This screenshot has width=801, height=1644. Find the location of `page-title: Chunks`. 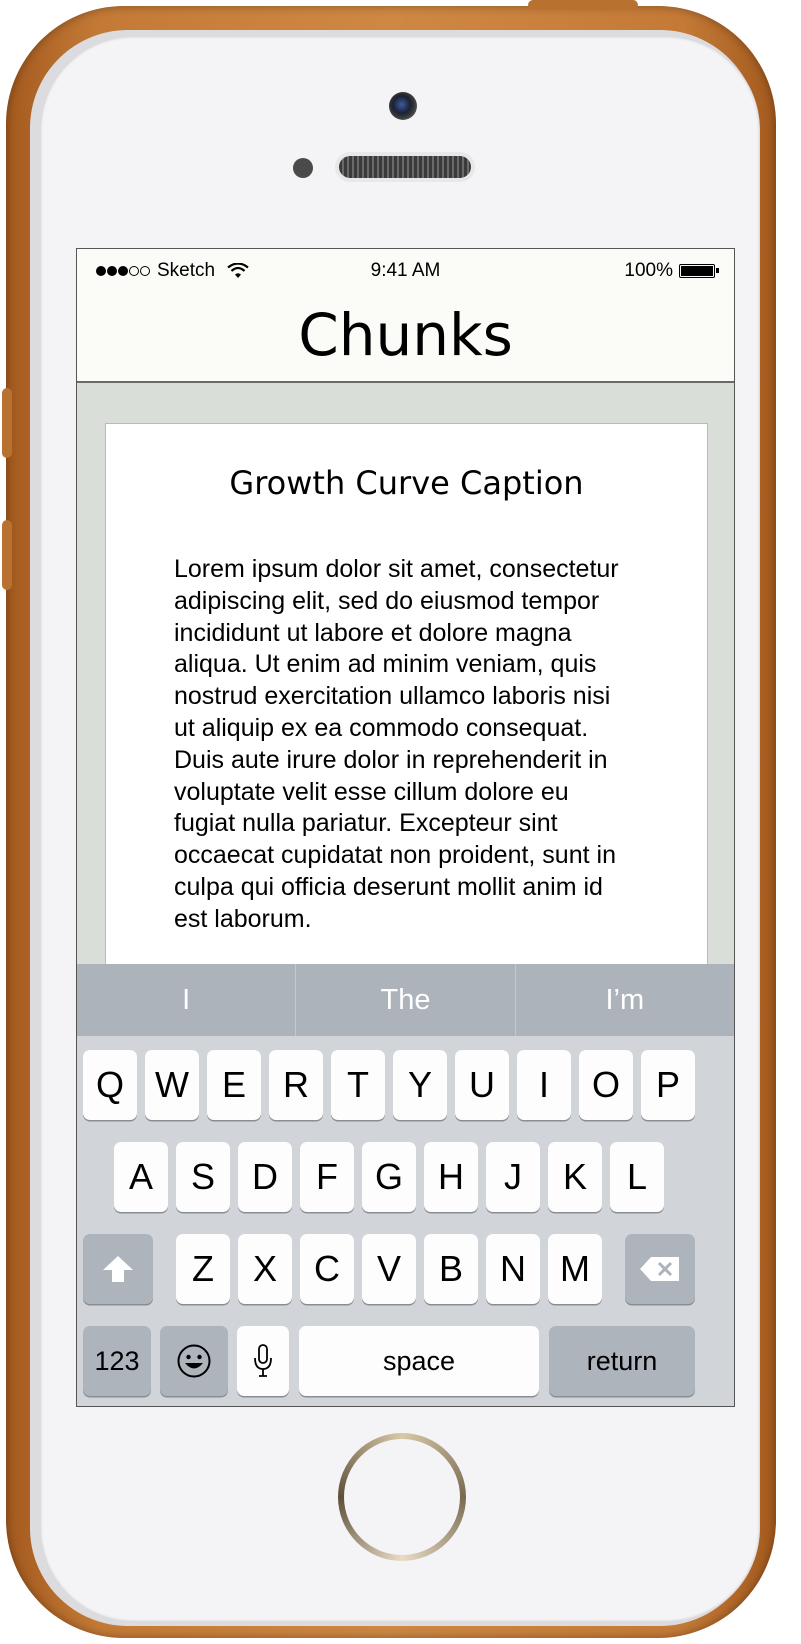

page-title: Chunks is located at coordinates (405, 335).